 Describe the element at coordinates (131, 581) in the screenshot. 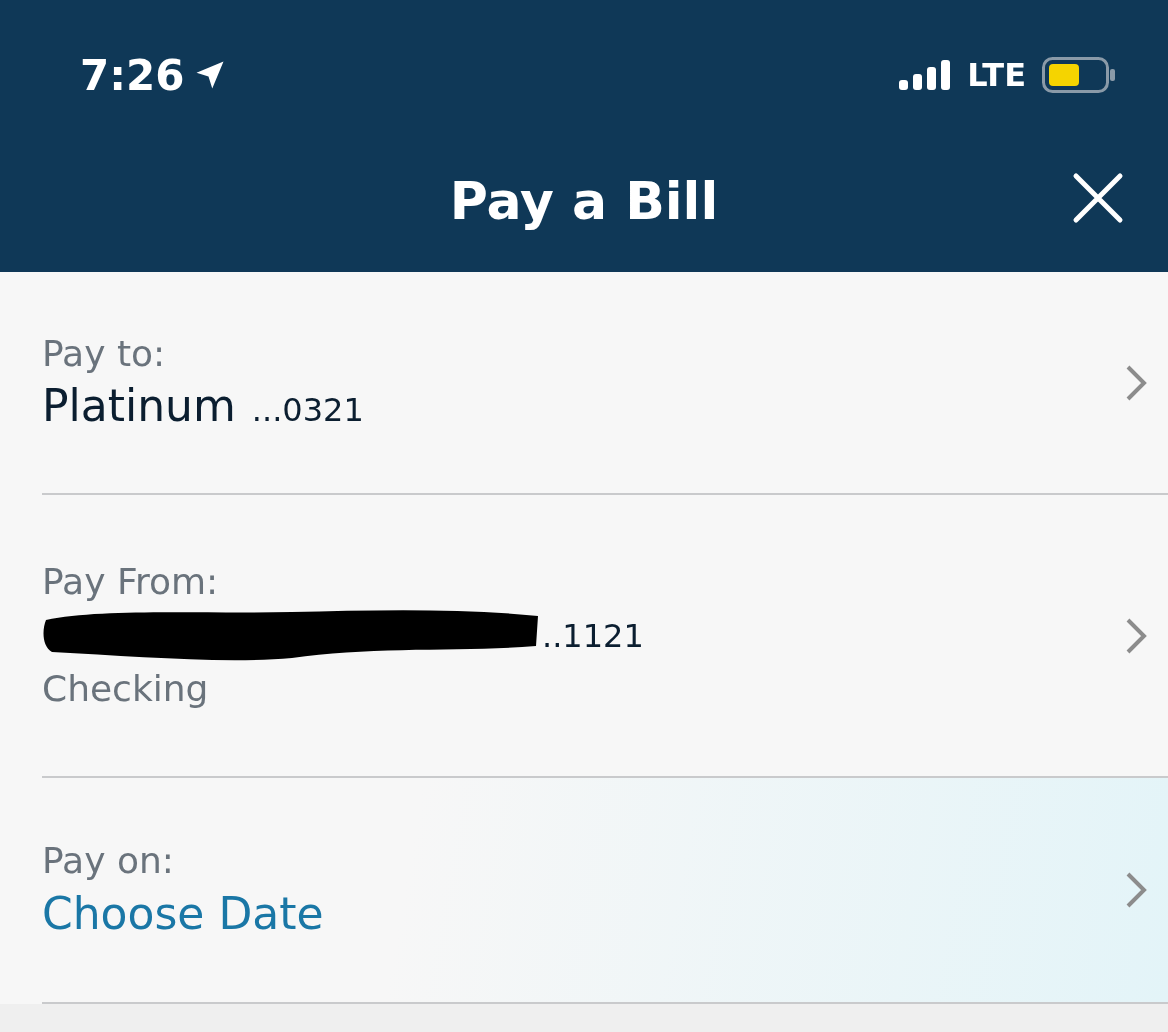

I see `field-label: Pay From:` at that location.